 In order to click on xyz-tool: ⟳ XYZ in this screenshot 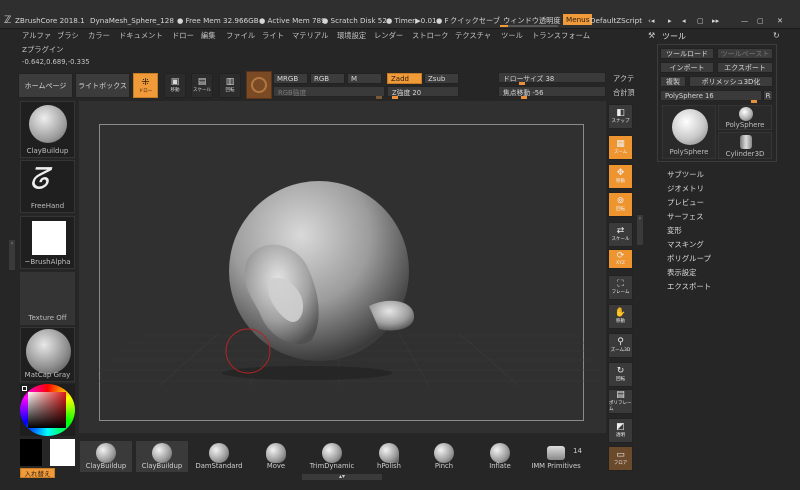, I will do `click(620, 259)`.